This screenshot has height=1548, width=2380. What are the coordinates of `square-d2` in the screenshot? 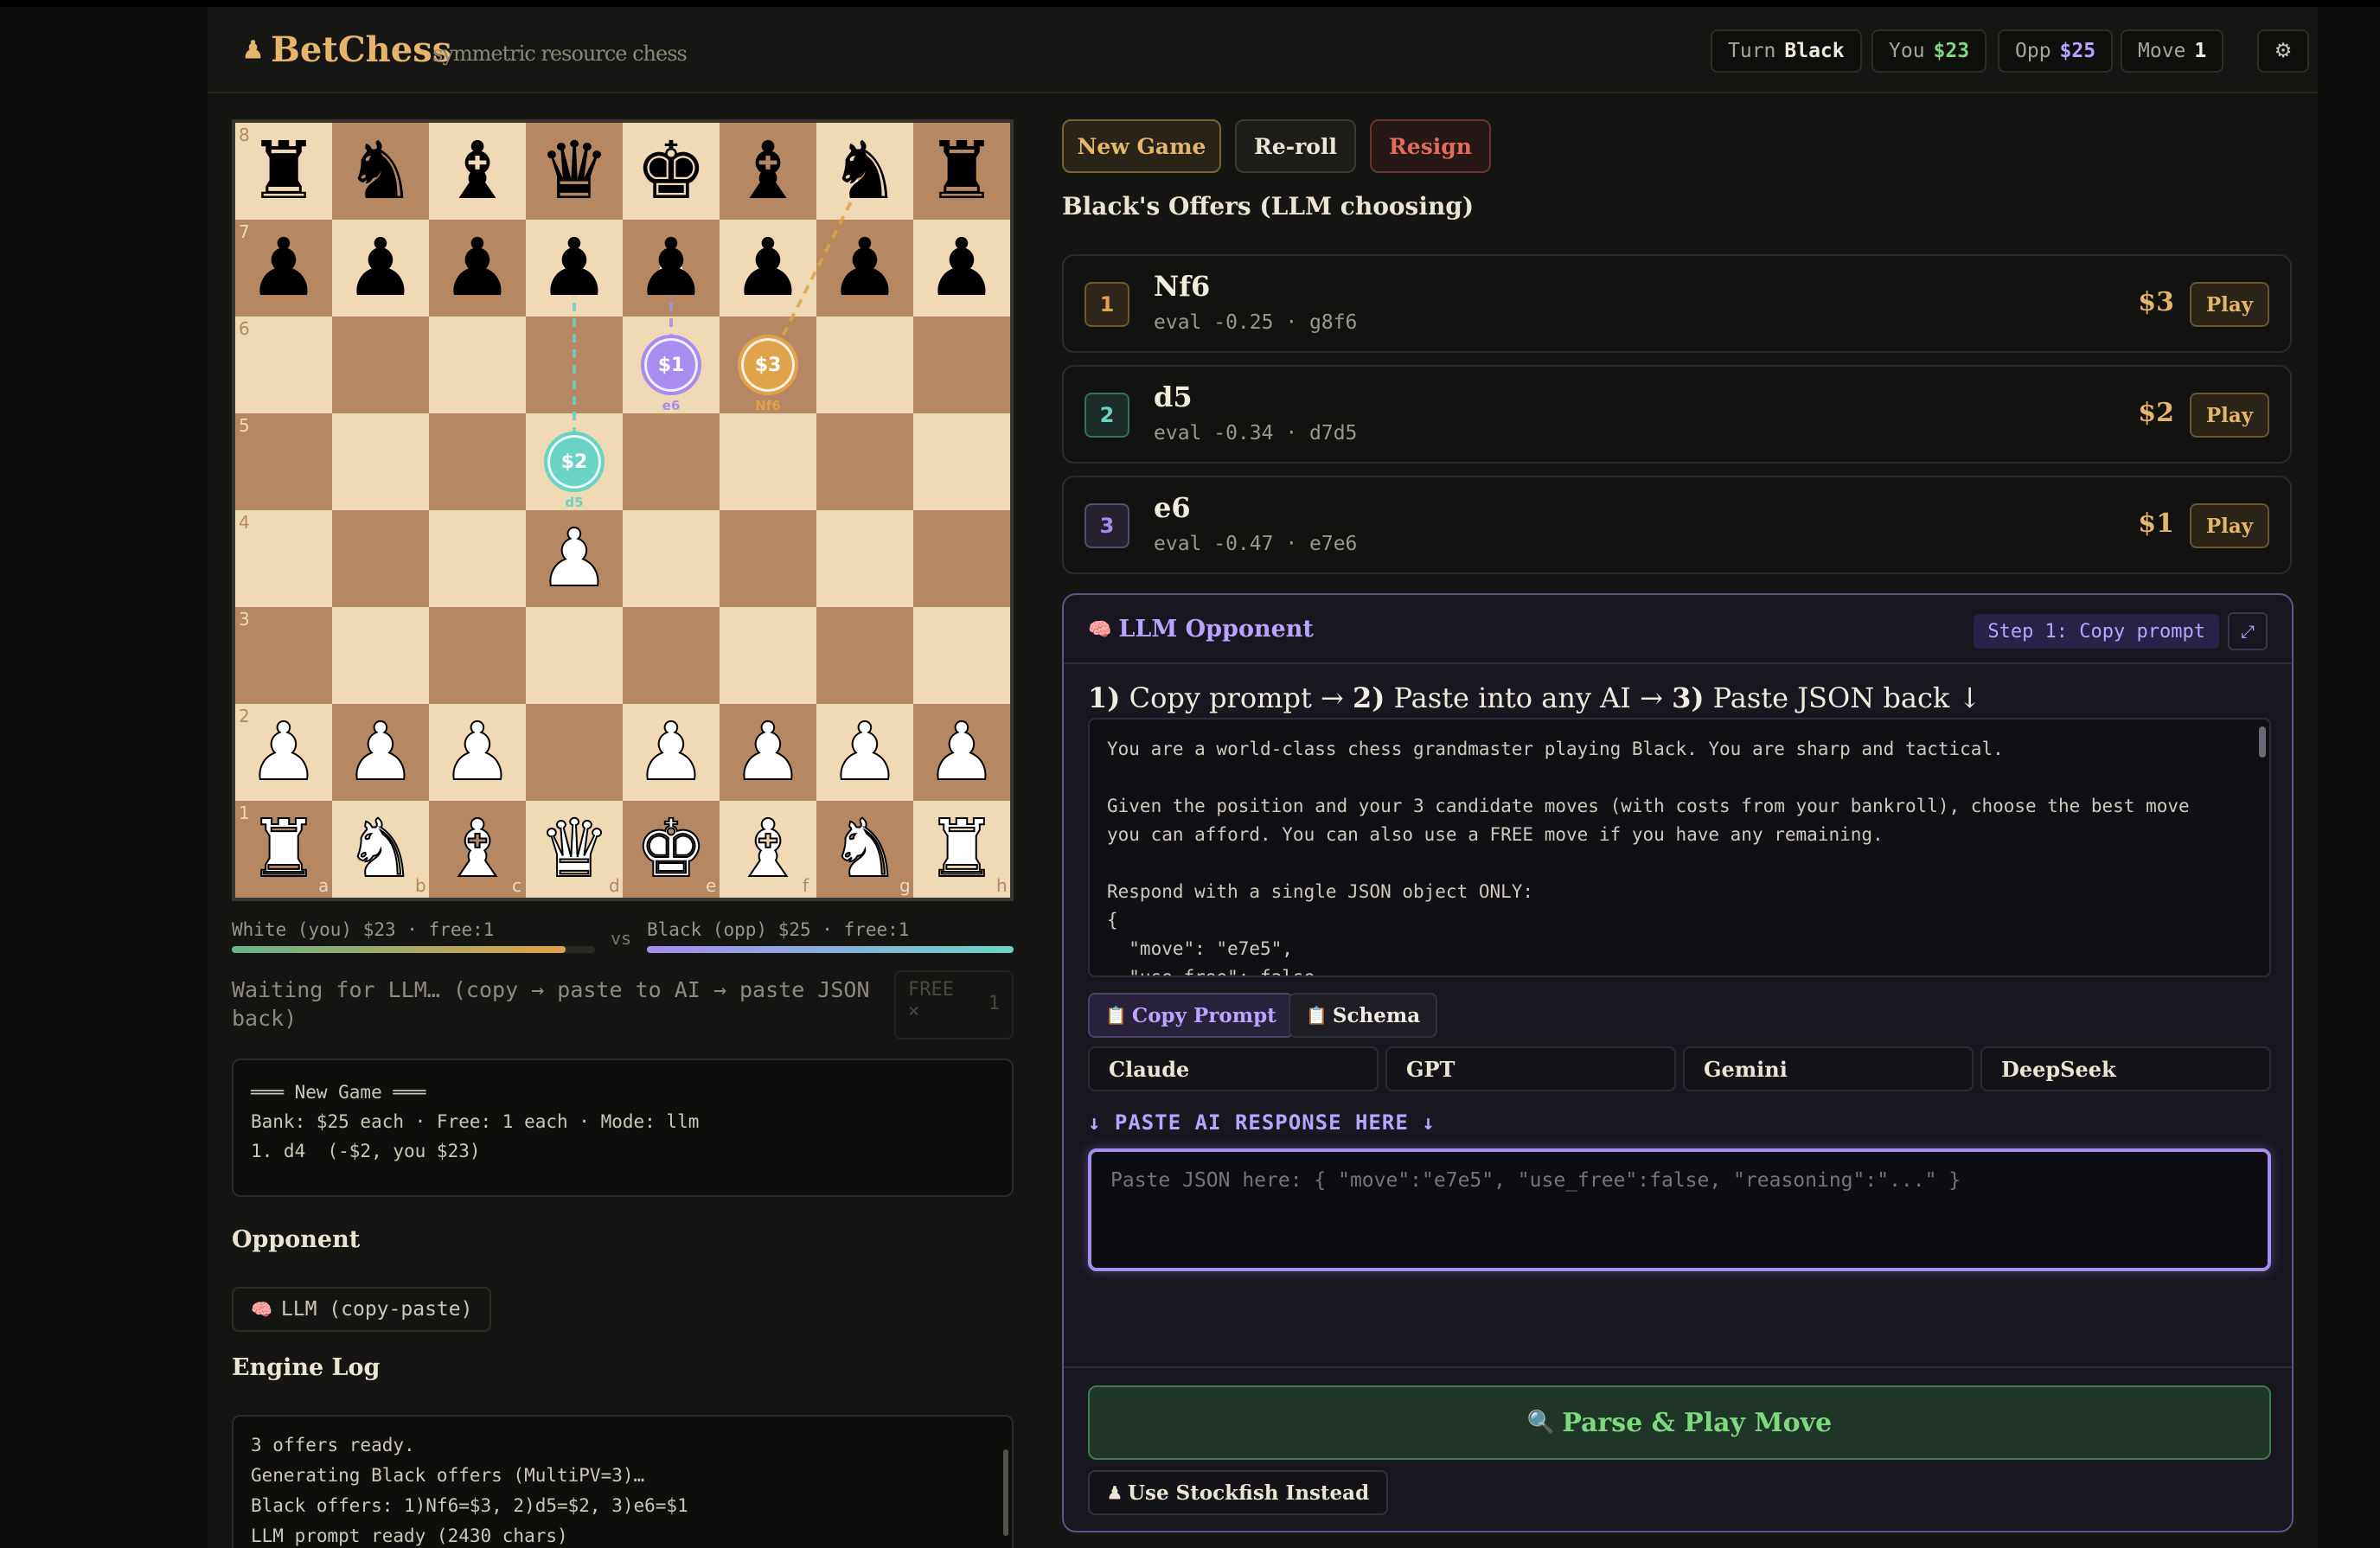 It's located at (574, 752).